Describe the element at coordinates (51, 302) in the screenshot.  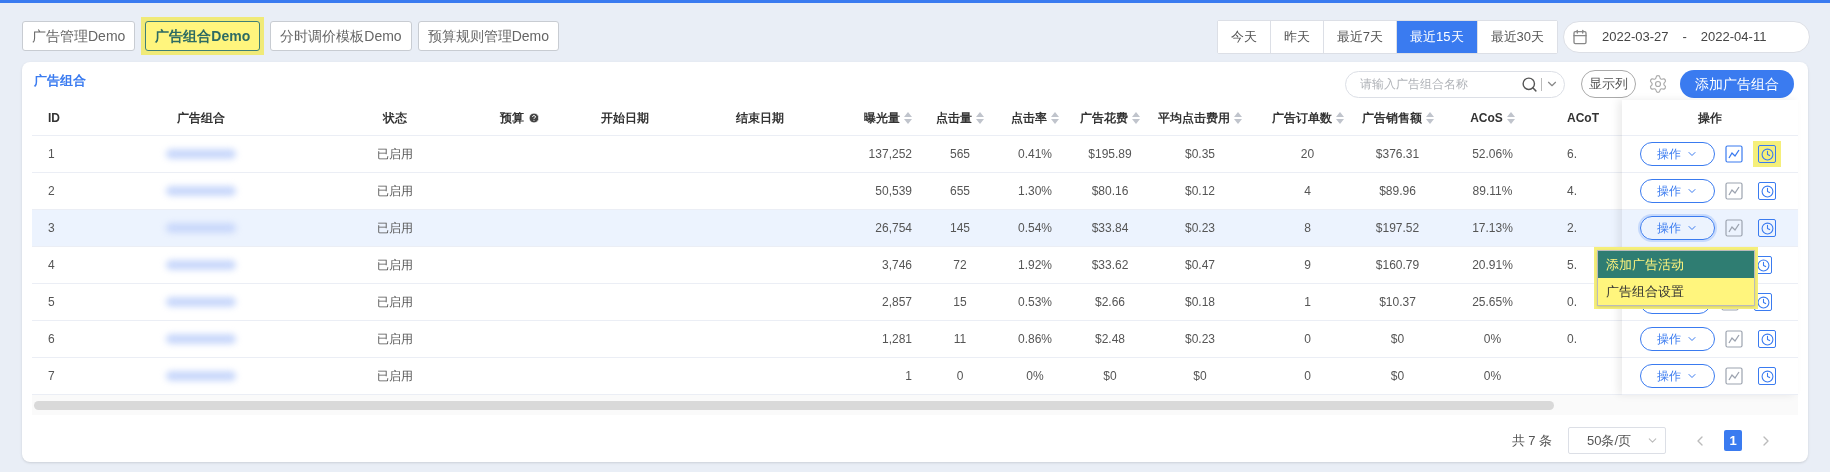
I see `table-cell-text: 5` at that location.